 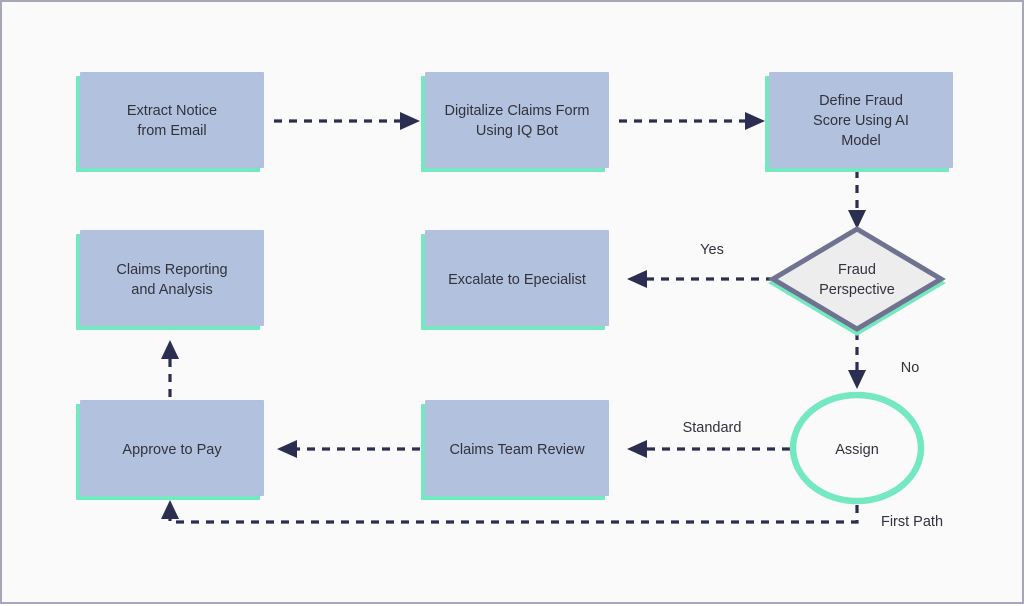 I want to click on node-label-digitalize-line-2: Using IQ Bot, so click(x=517, y=131).